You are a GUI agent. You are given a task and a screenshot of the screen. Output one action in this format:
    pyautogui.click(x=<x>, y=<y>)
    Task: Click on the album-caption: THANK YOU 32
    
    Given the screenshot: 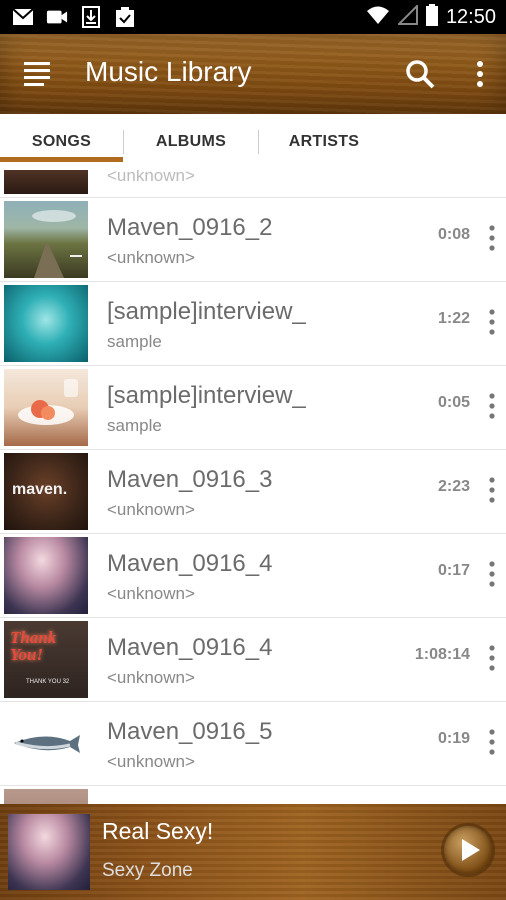 What is the action you would take?
    pyautogui.click(x=48, y=682)
    